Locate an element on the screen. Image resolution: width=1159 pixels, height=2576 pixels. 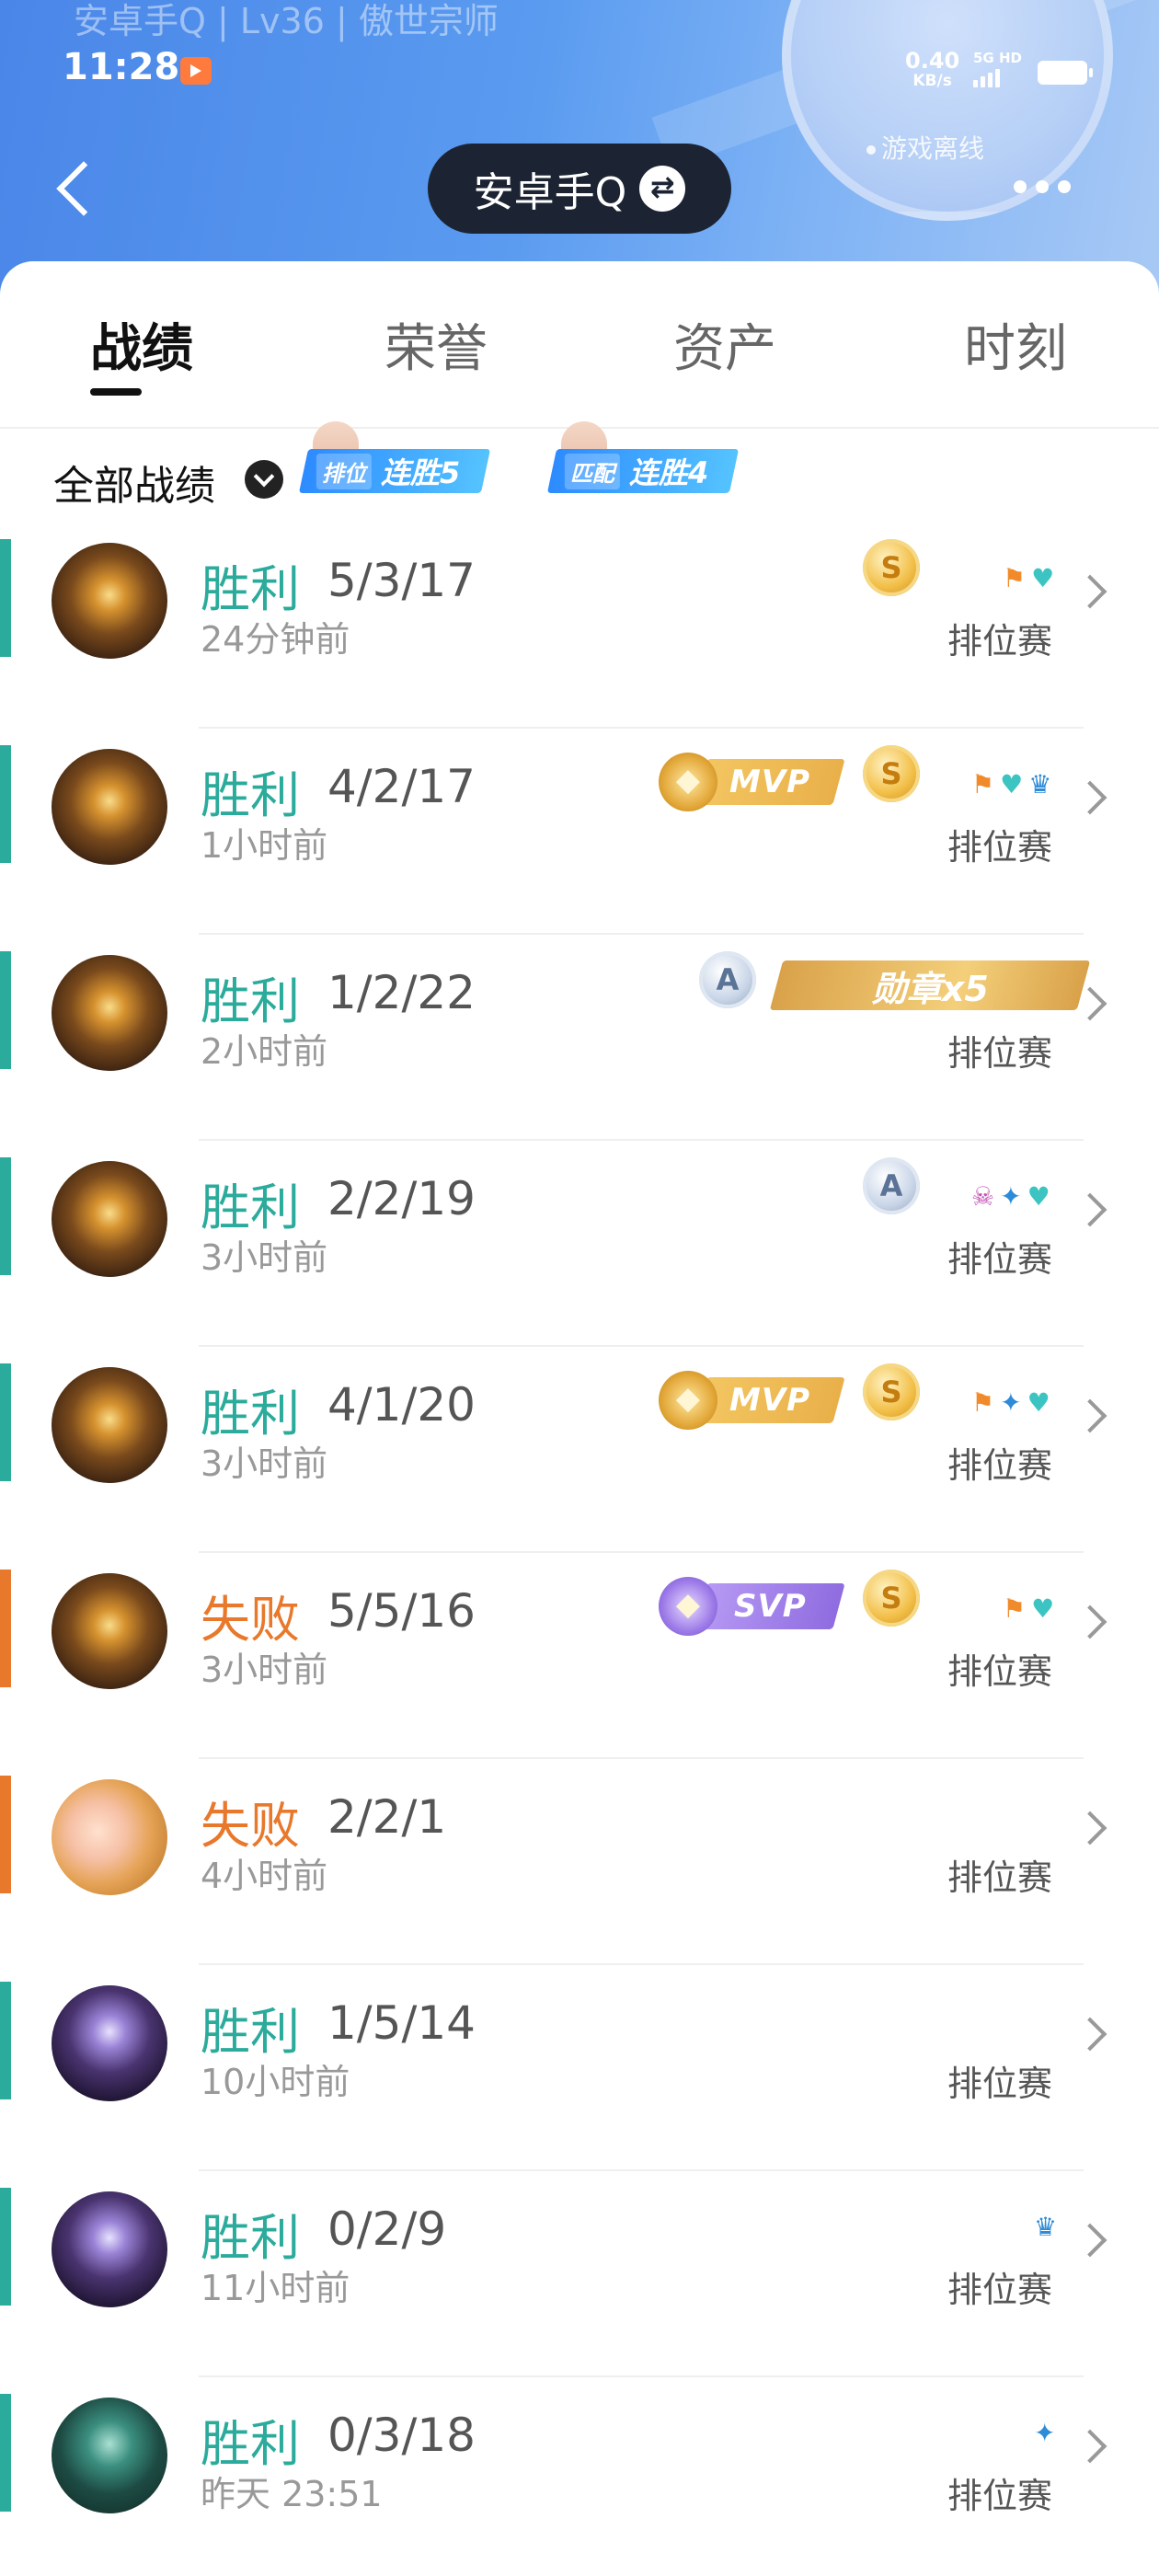
match-time: 2小时前 is located at coordinates (264, 1051).